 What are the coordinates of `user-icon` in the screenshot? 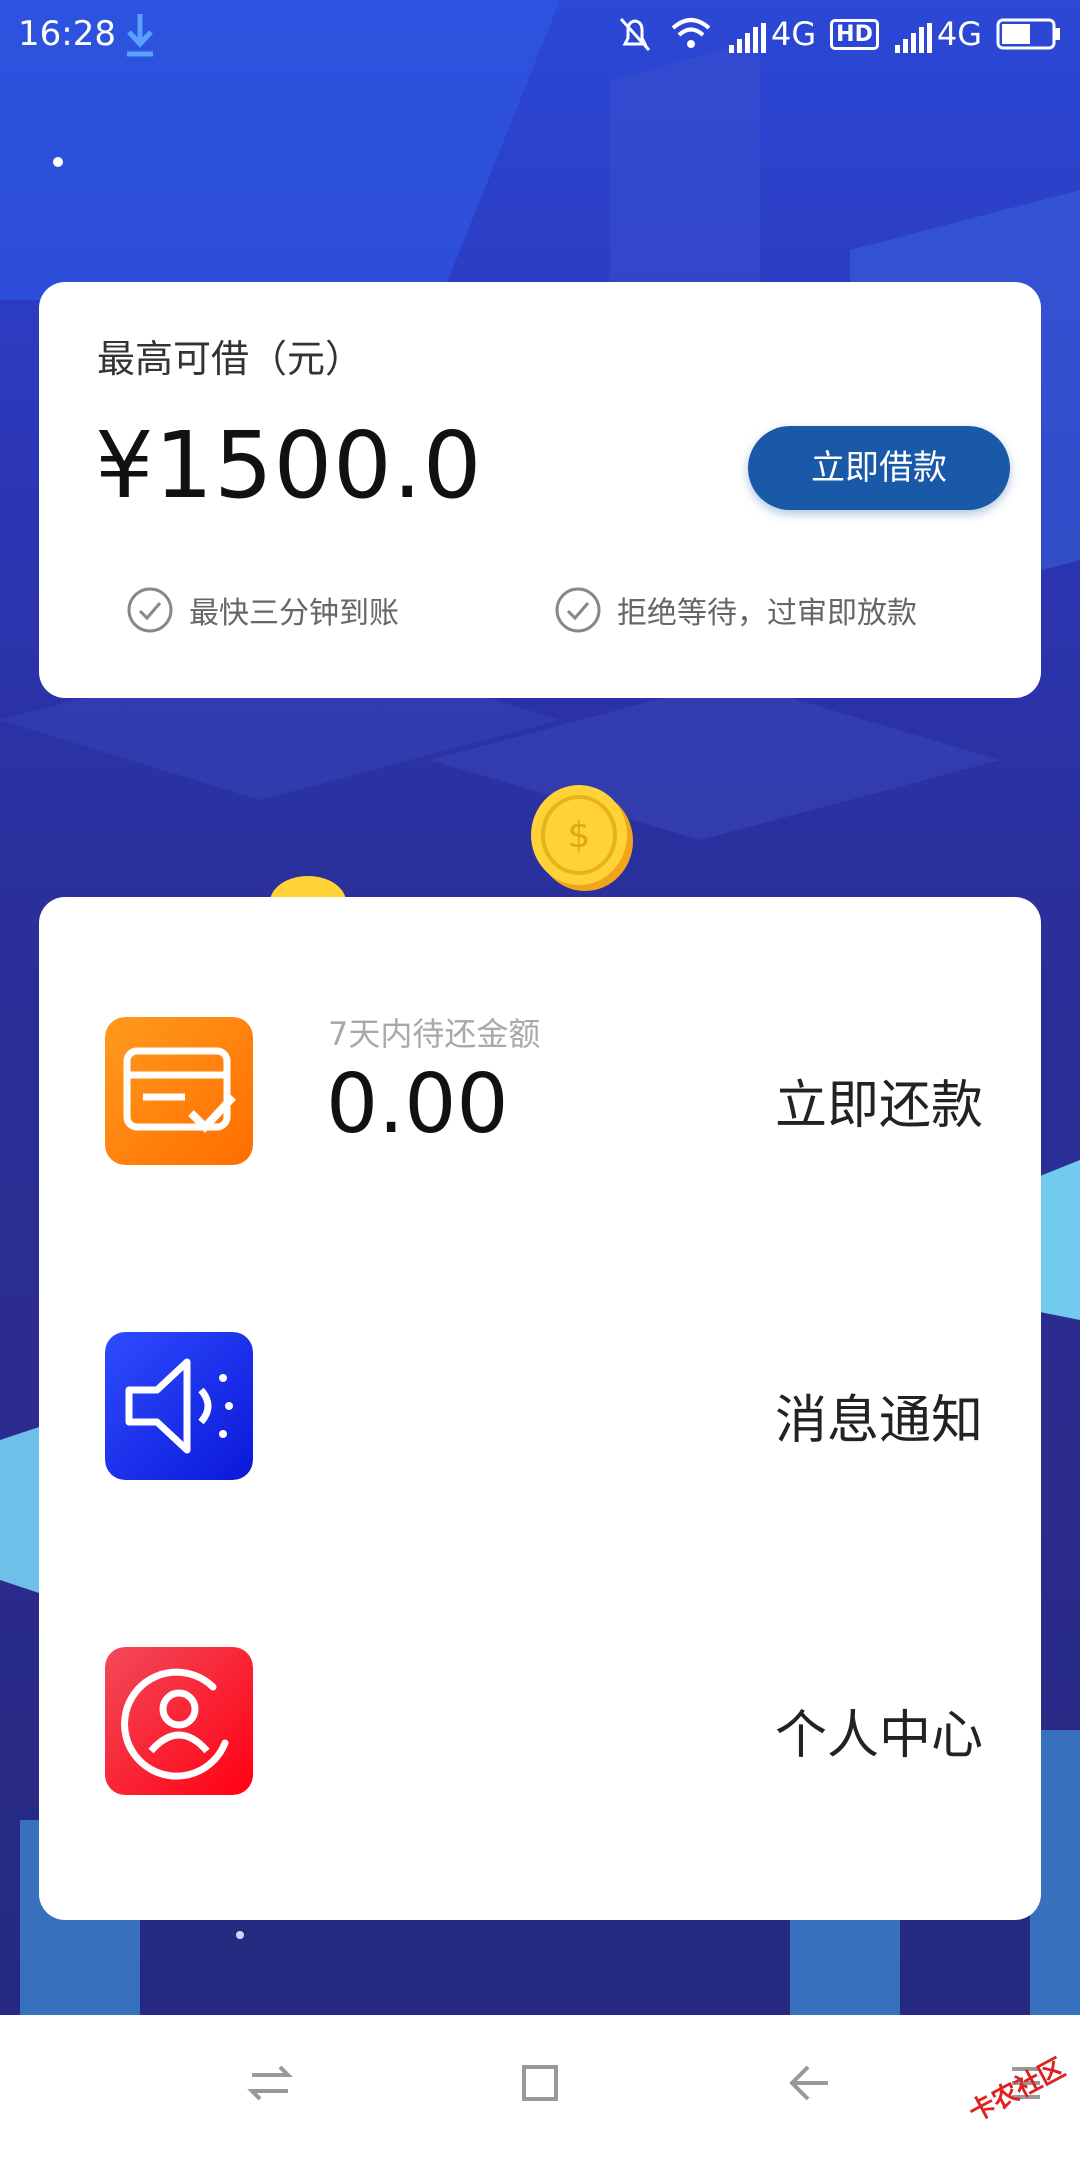 It's located at (179, 1721).